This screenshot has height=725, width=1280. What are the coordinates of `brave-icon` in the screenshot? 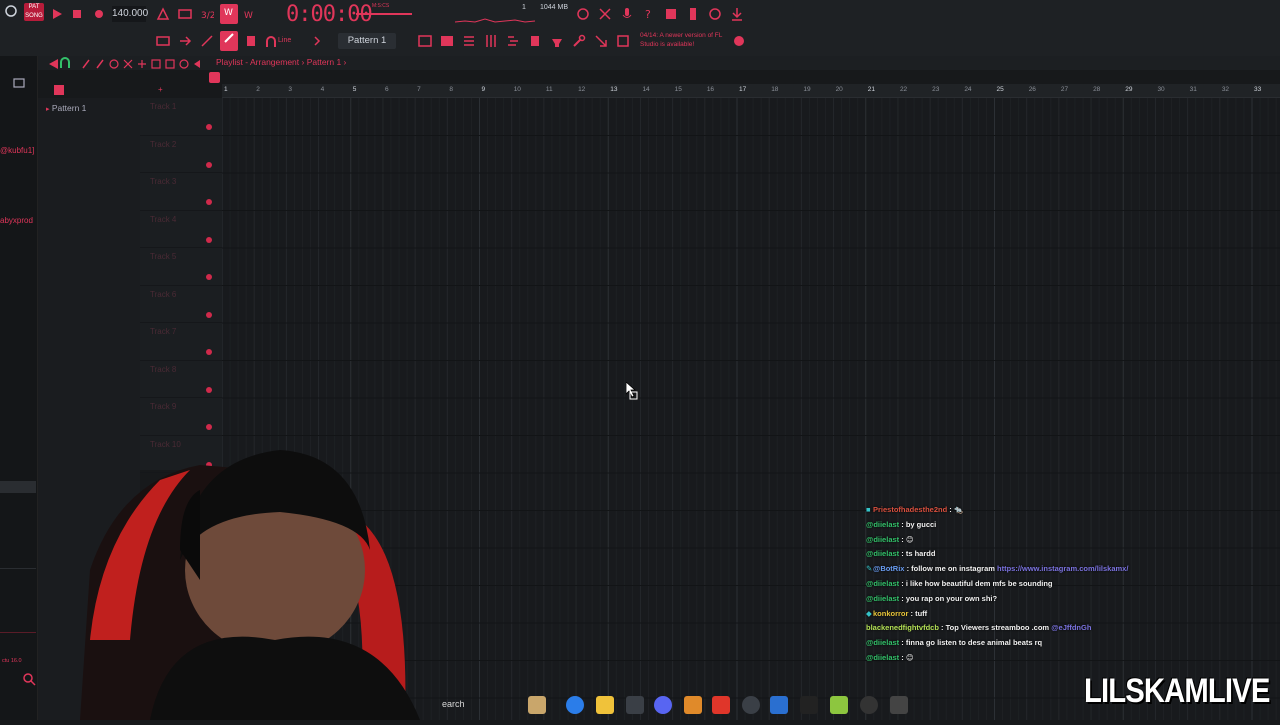 It's located at (721, 705).